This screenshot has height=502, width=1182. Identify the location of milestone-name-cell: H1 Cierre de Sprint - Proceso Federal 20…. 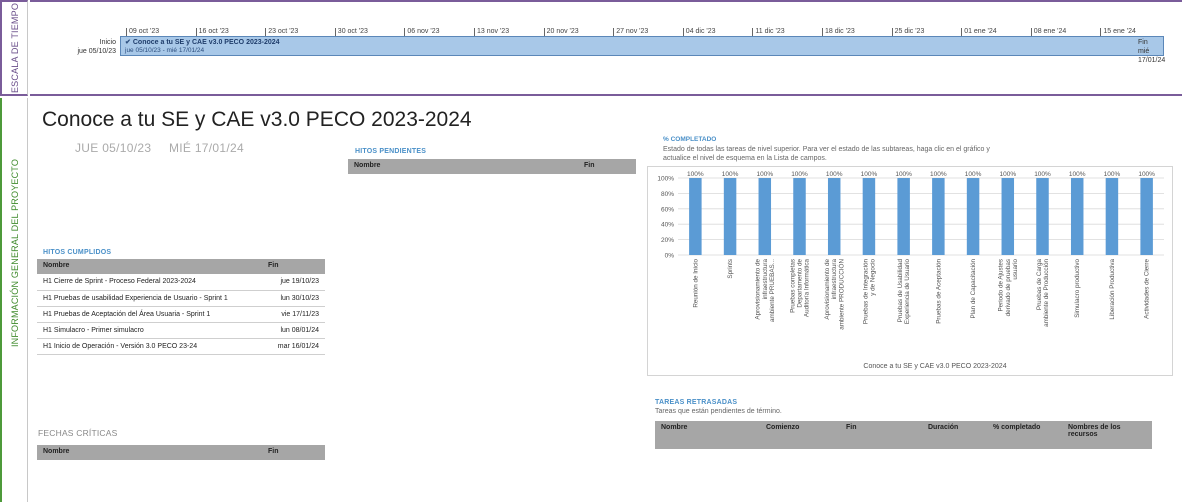
(149, 282).